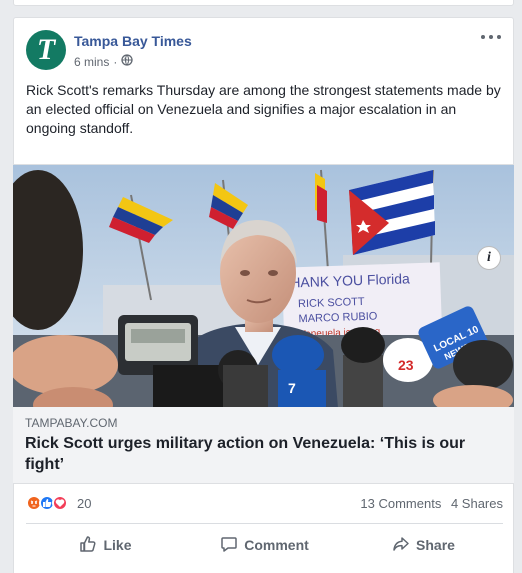 The height and width of the screenshot is (573, 522). Describe the element at coordinates (404, 545) in the screenshot. I see `share-arrow-icon` at that location.